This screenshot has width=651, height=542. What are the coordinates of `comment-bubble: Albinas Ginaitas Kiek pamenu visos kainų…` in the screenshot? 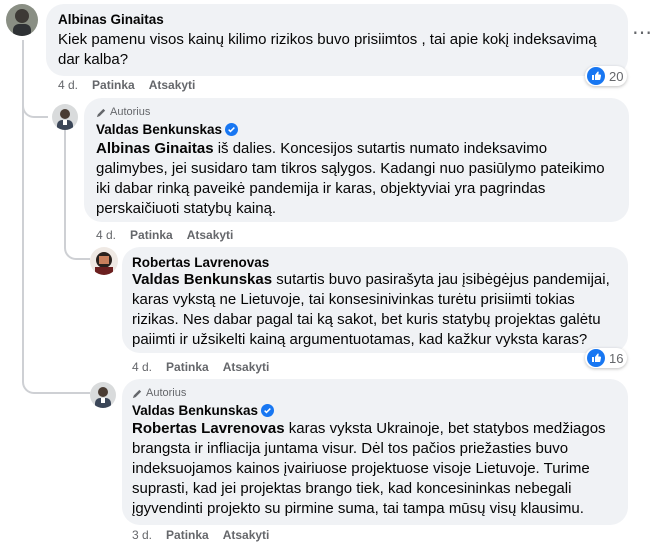 It's located at (337, 40).